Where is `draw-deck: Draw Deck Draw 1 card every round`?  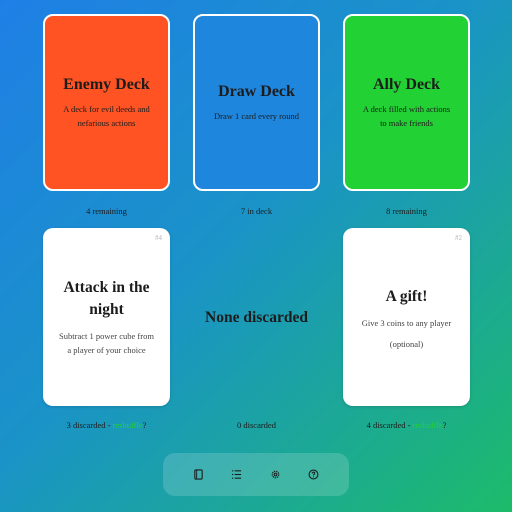 draw-deck: Draw Deck Draw 1 card every round is located at coordinates (256, 102).